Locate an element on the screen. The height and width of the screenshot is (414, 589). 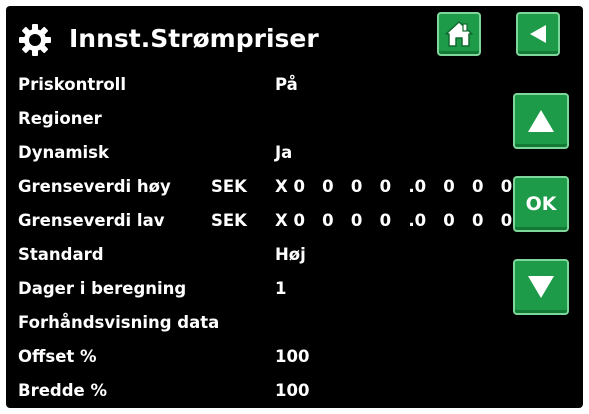
row-label: Standard is located at coordinates (61, 254).